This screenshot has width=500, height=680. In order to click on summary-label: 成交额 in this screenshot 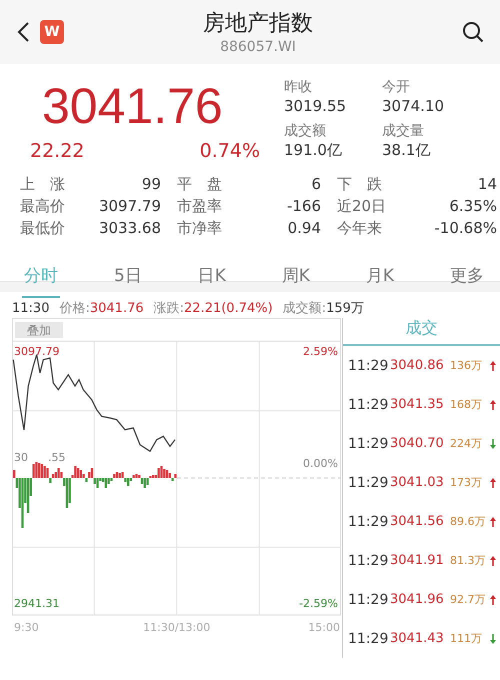, I will do `click(305, 131)`.